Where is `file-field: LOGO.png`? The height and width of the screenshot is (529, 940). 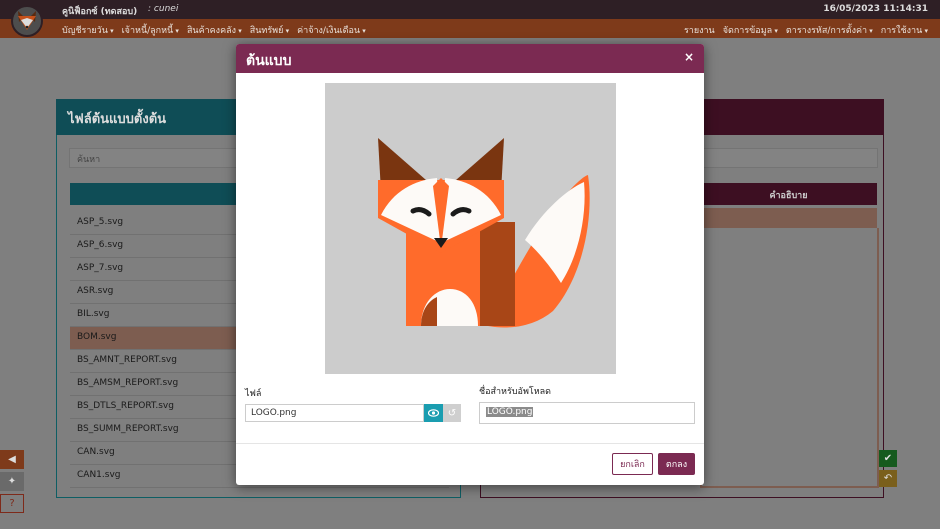 file-field: LOGO.png is located at coordinates (334, 413).